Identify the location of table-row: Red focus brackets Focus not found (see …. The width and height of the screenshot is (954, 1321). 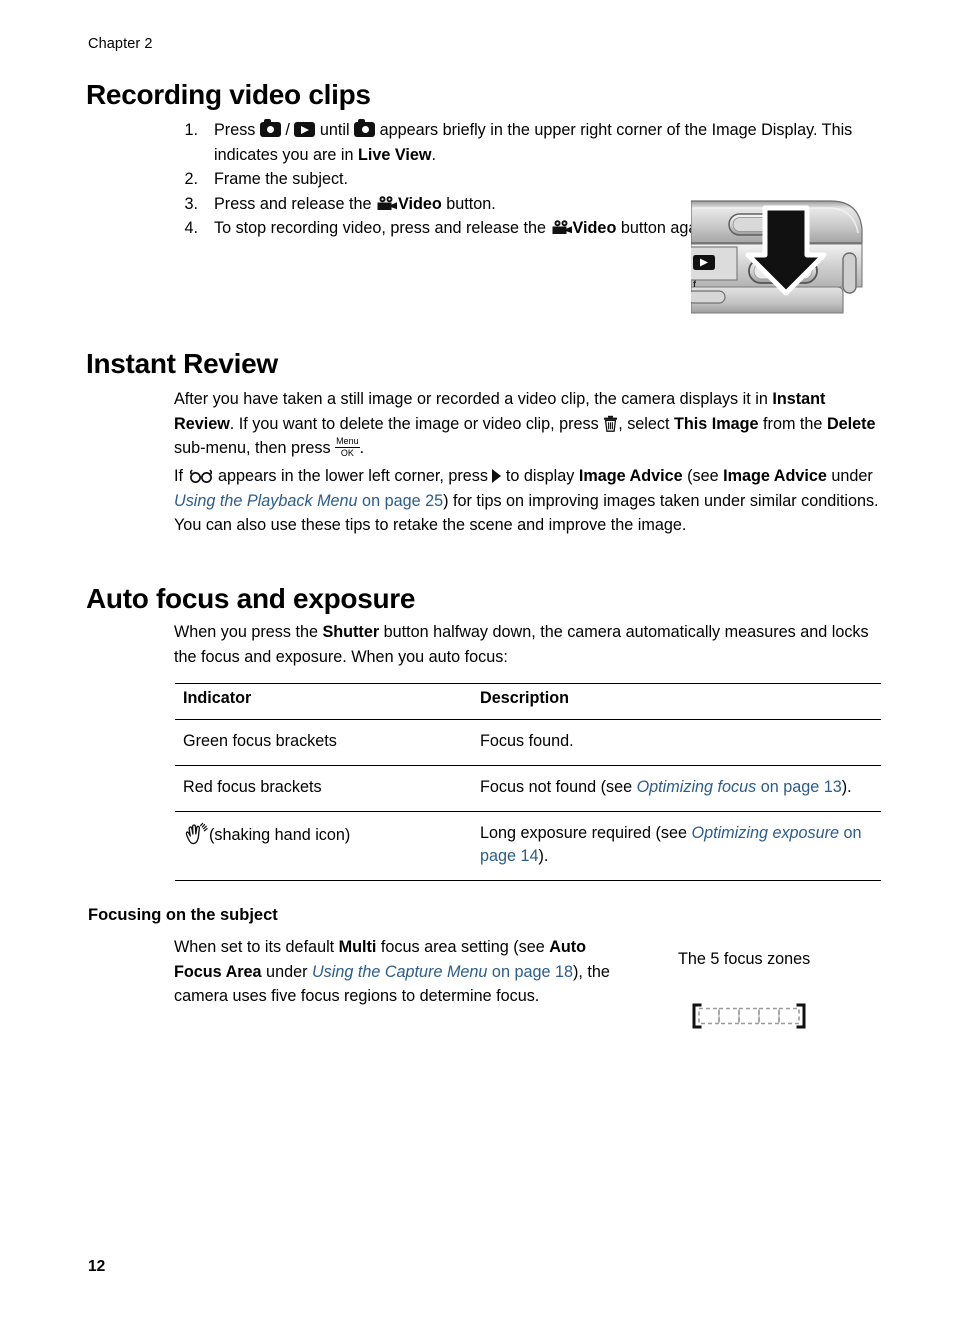
(528, 789).